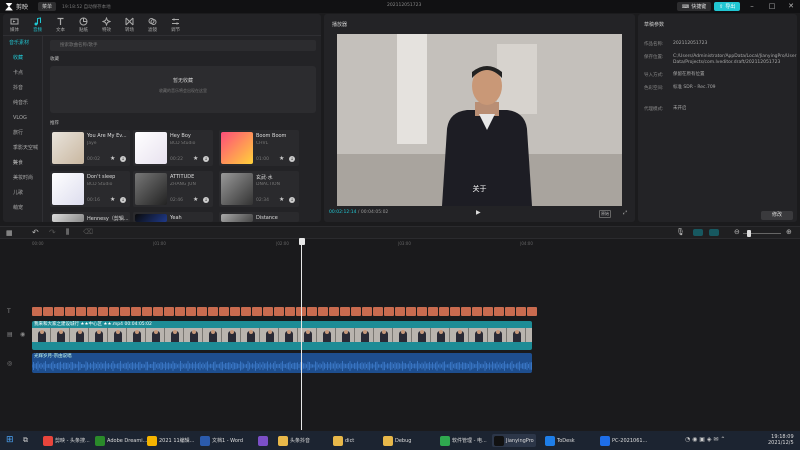 This screenshot has height=450, width=800. What do you see at coordinates (514, 440) in the screenshot?
I see `taskbar-app: JianyingPro` at bounding box center [514, 440].